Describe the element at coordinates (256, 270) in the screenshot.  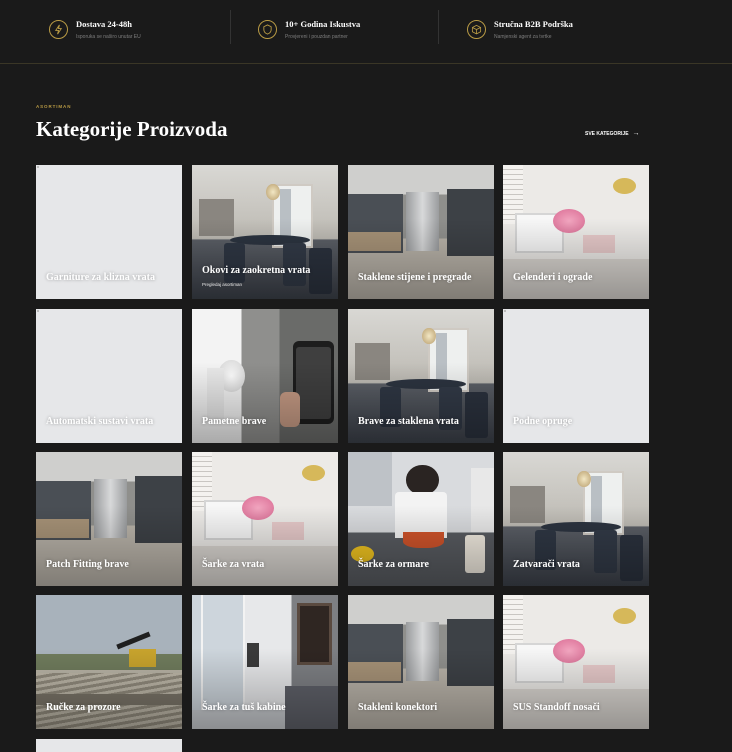
I see `category-label: Okovi za zaokretna vrata` at that location.